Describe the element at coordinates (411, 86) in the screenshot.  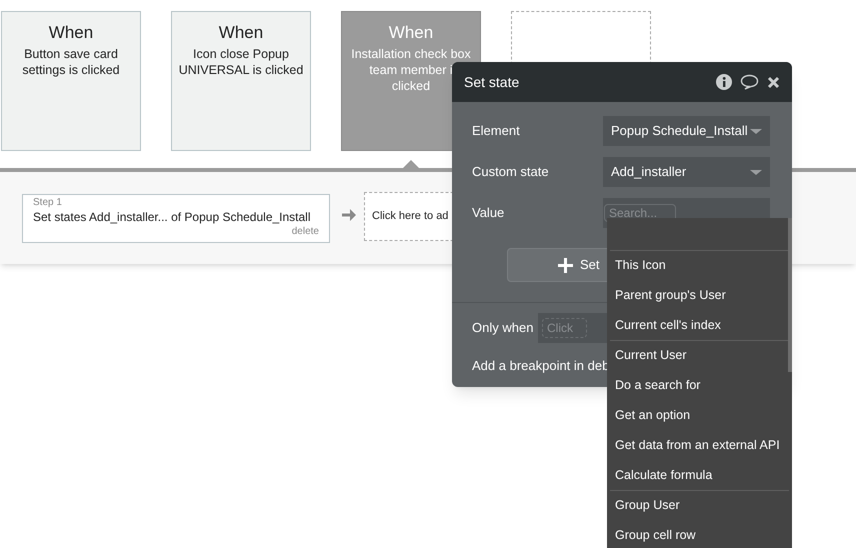
I see `card-description-line: clicked` at that location.